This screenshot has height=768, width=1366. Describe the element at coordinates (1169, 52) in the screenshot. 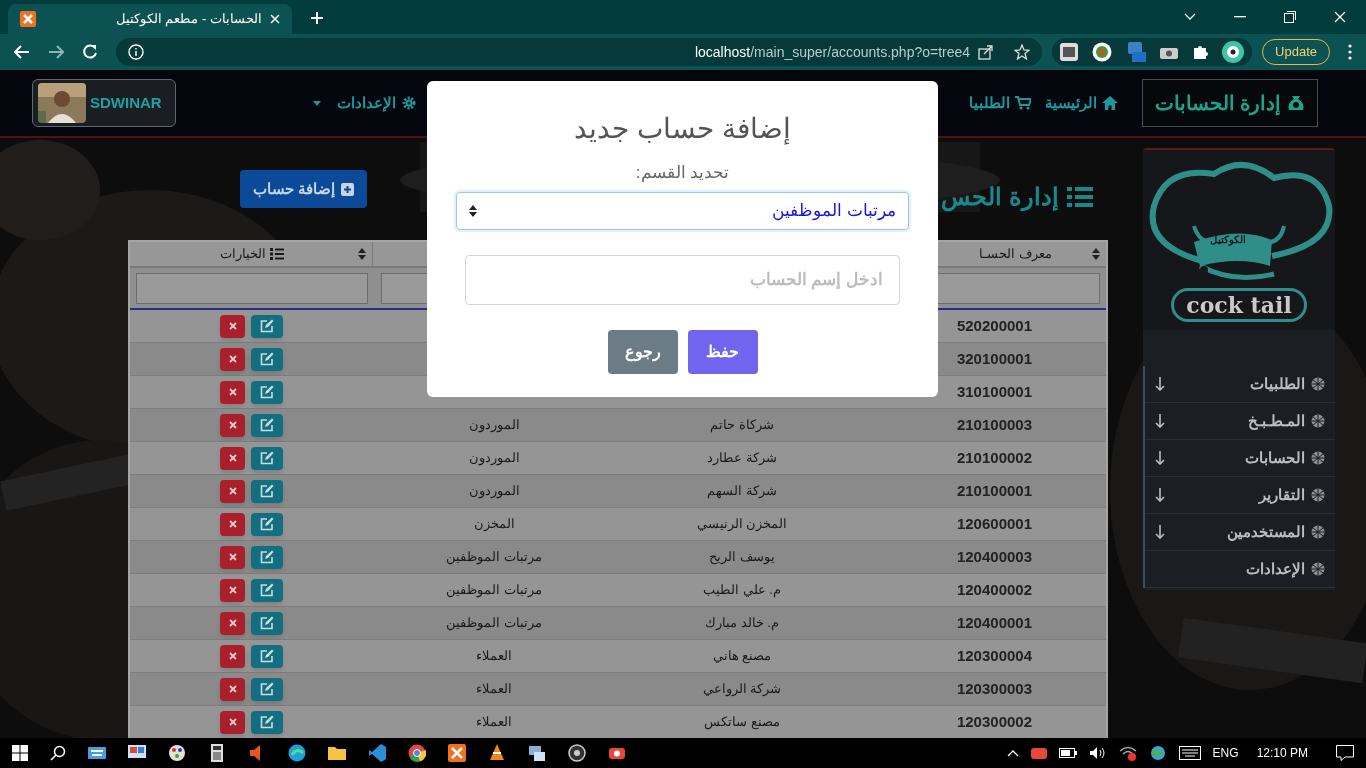

I see `camera-icon` at that location.